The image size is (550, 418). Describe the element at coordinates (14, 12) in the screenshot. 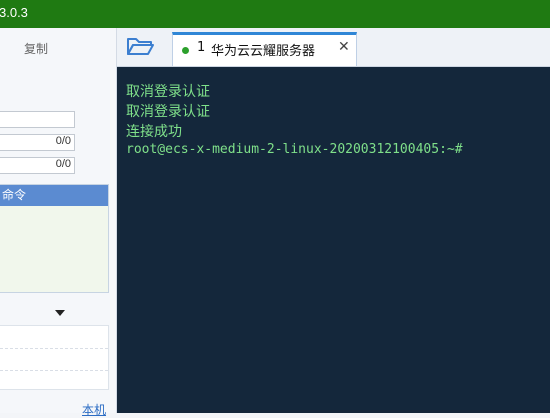

I see `app-version: 3.0.3` at that location.